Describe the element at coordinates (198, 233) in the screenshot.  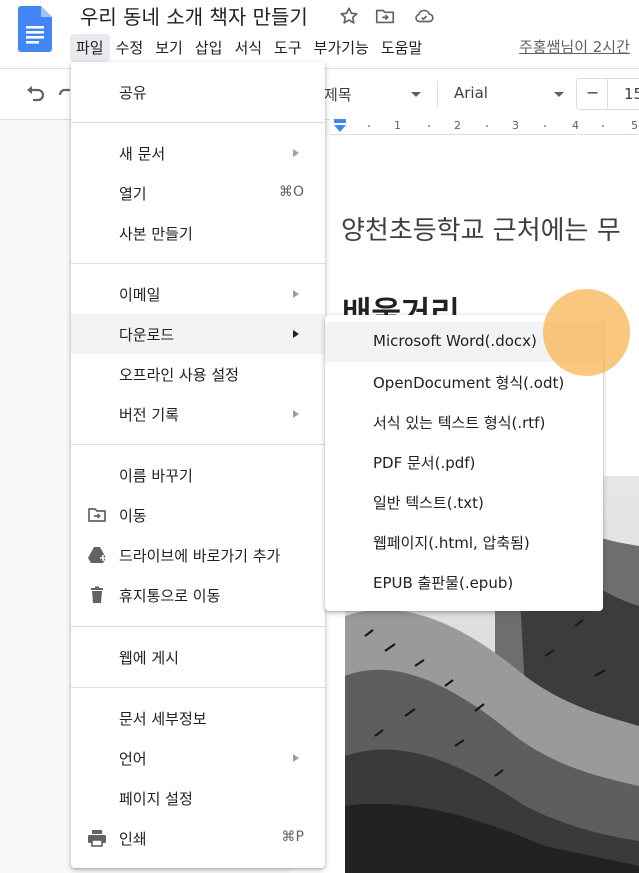
I see `menu-item-make-copy: 사본 만들기` at that location.